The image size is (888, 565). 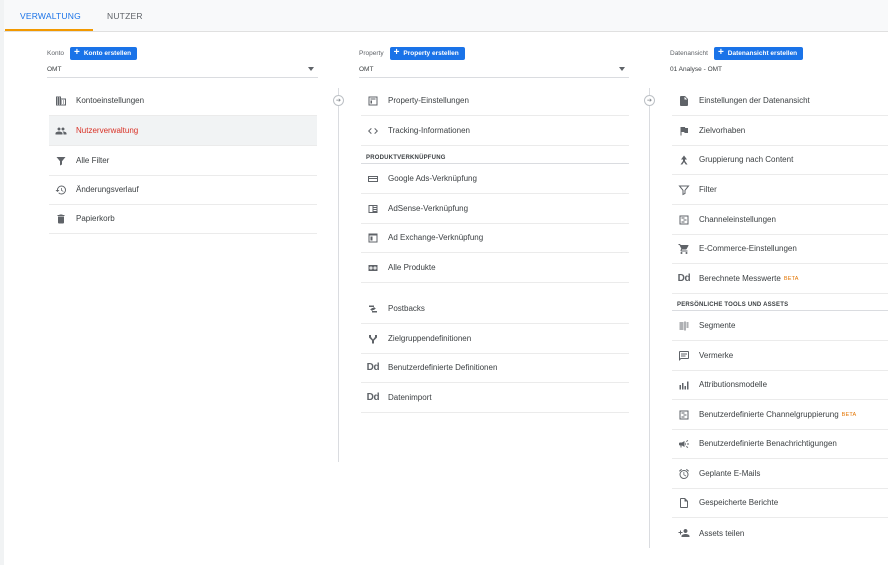 I want to click on create-property-button: + Property erstellen, so click(x=427, y=53).